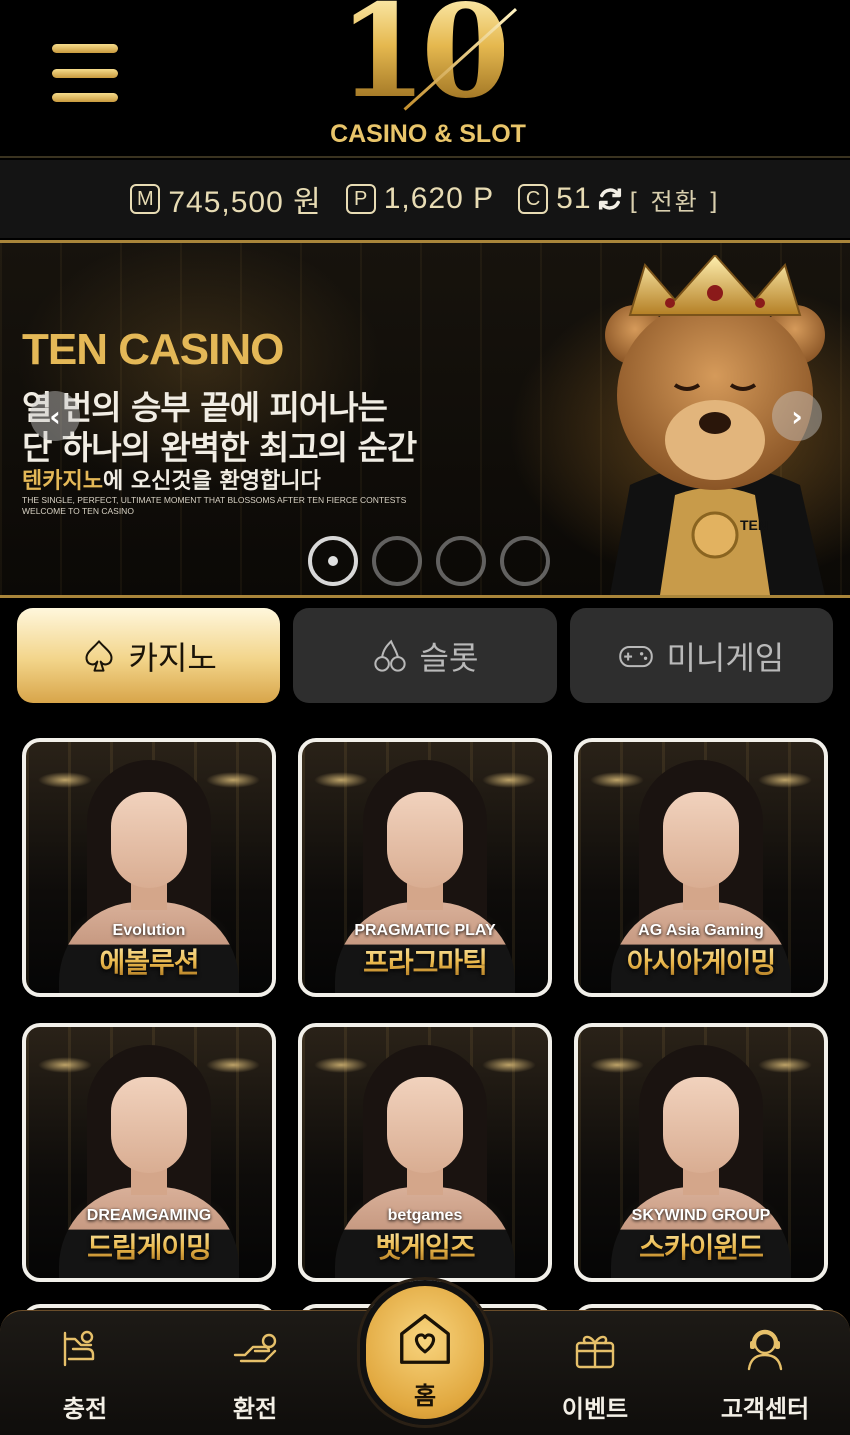 This screenshot has width=850, height=1435. Describe the element at coordinates (610, 199) in the screenshot. I see `refresh-icon` at that location.